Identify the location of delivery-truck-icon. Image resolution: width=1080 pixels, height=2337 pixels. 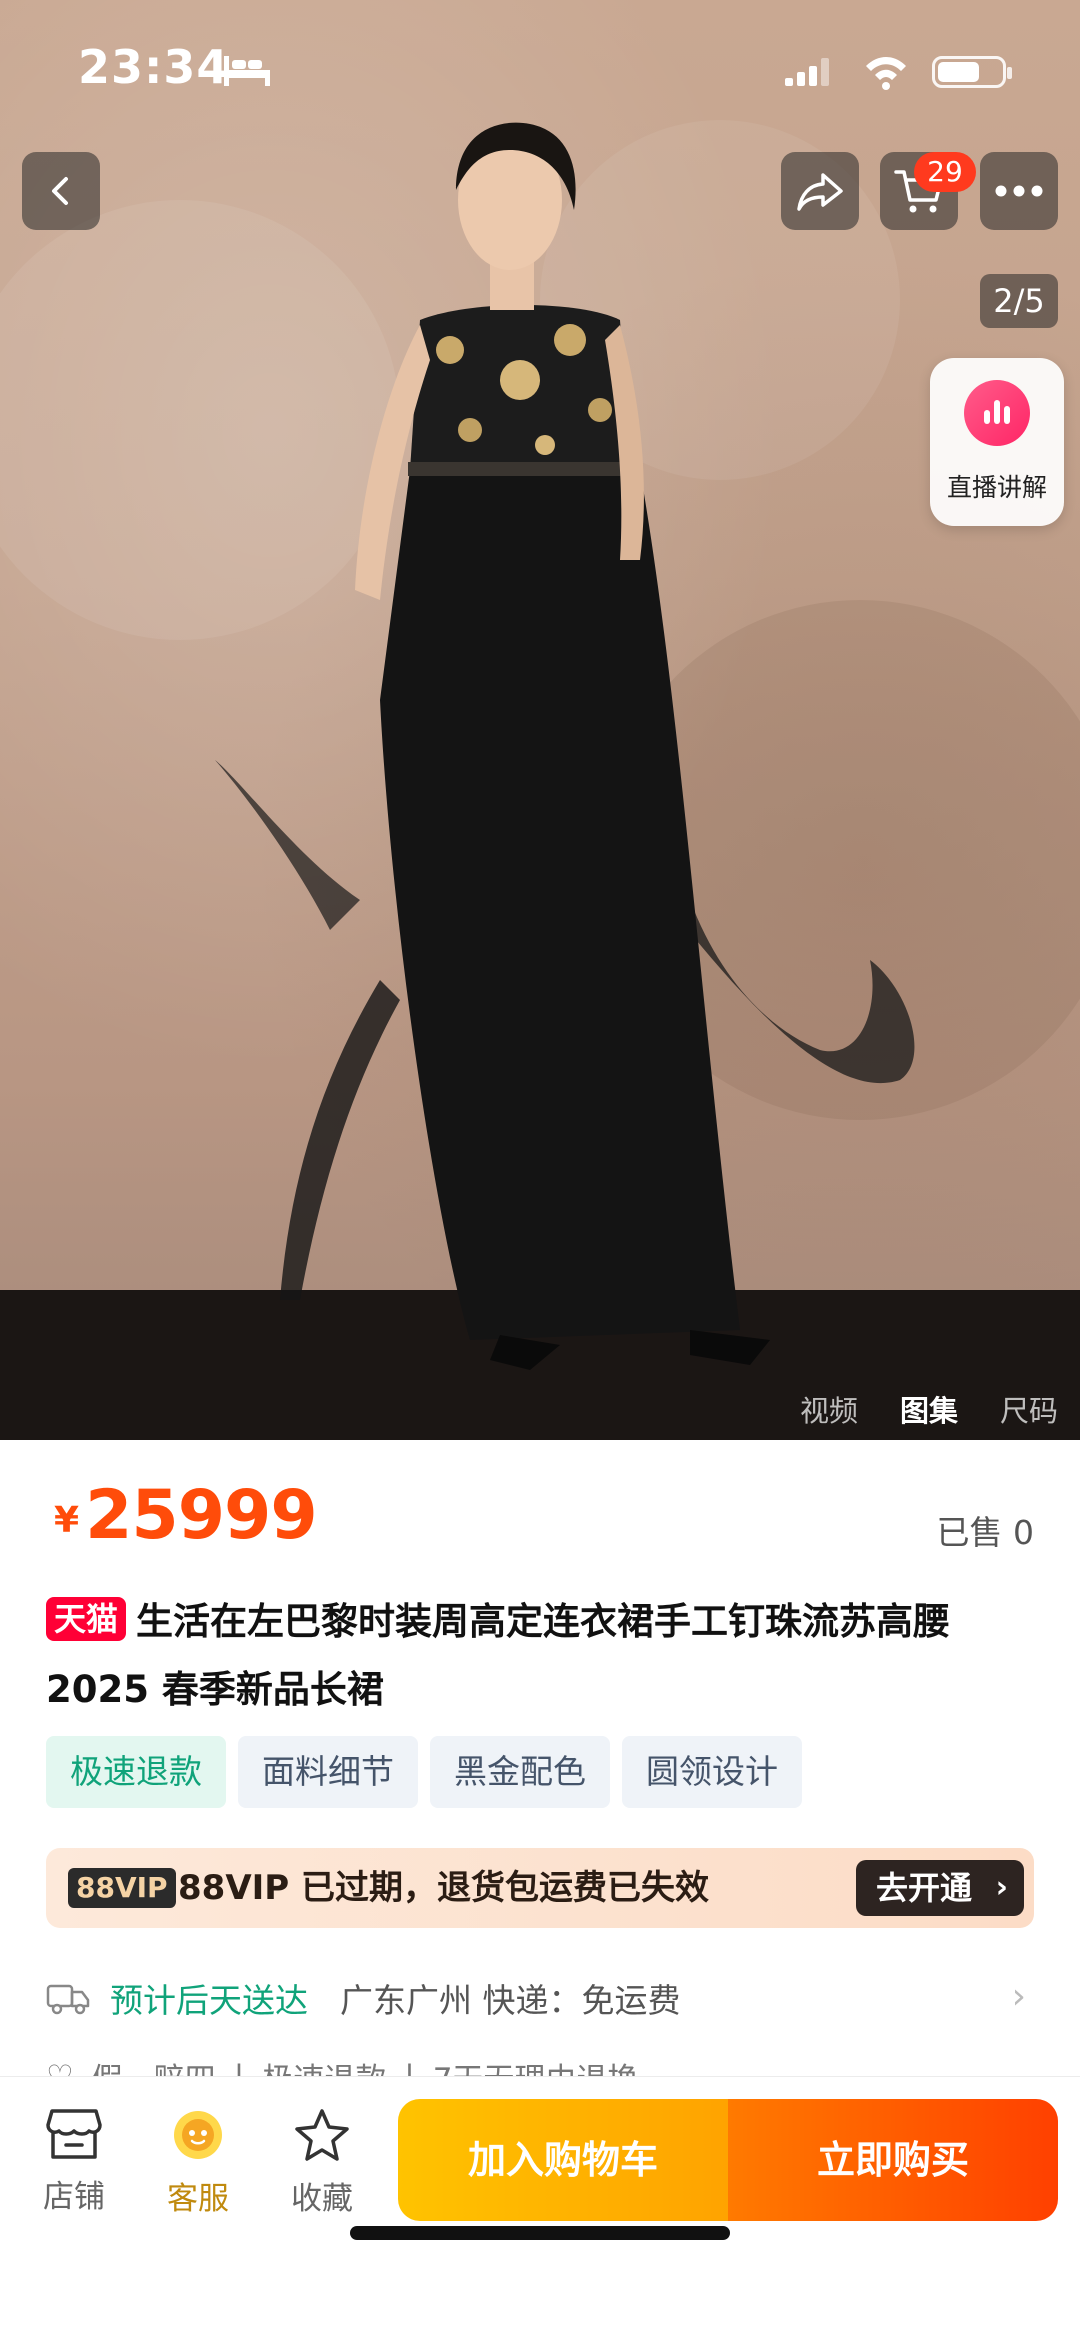
(68, 1999).